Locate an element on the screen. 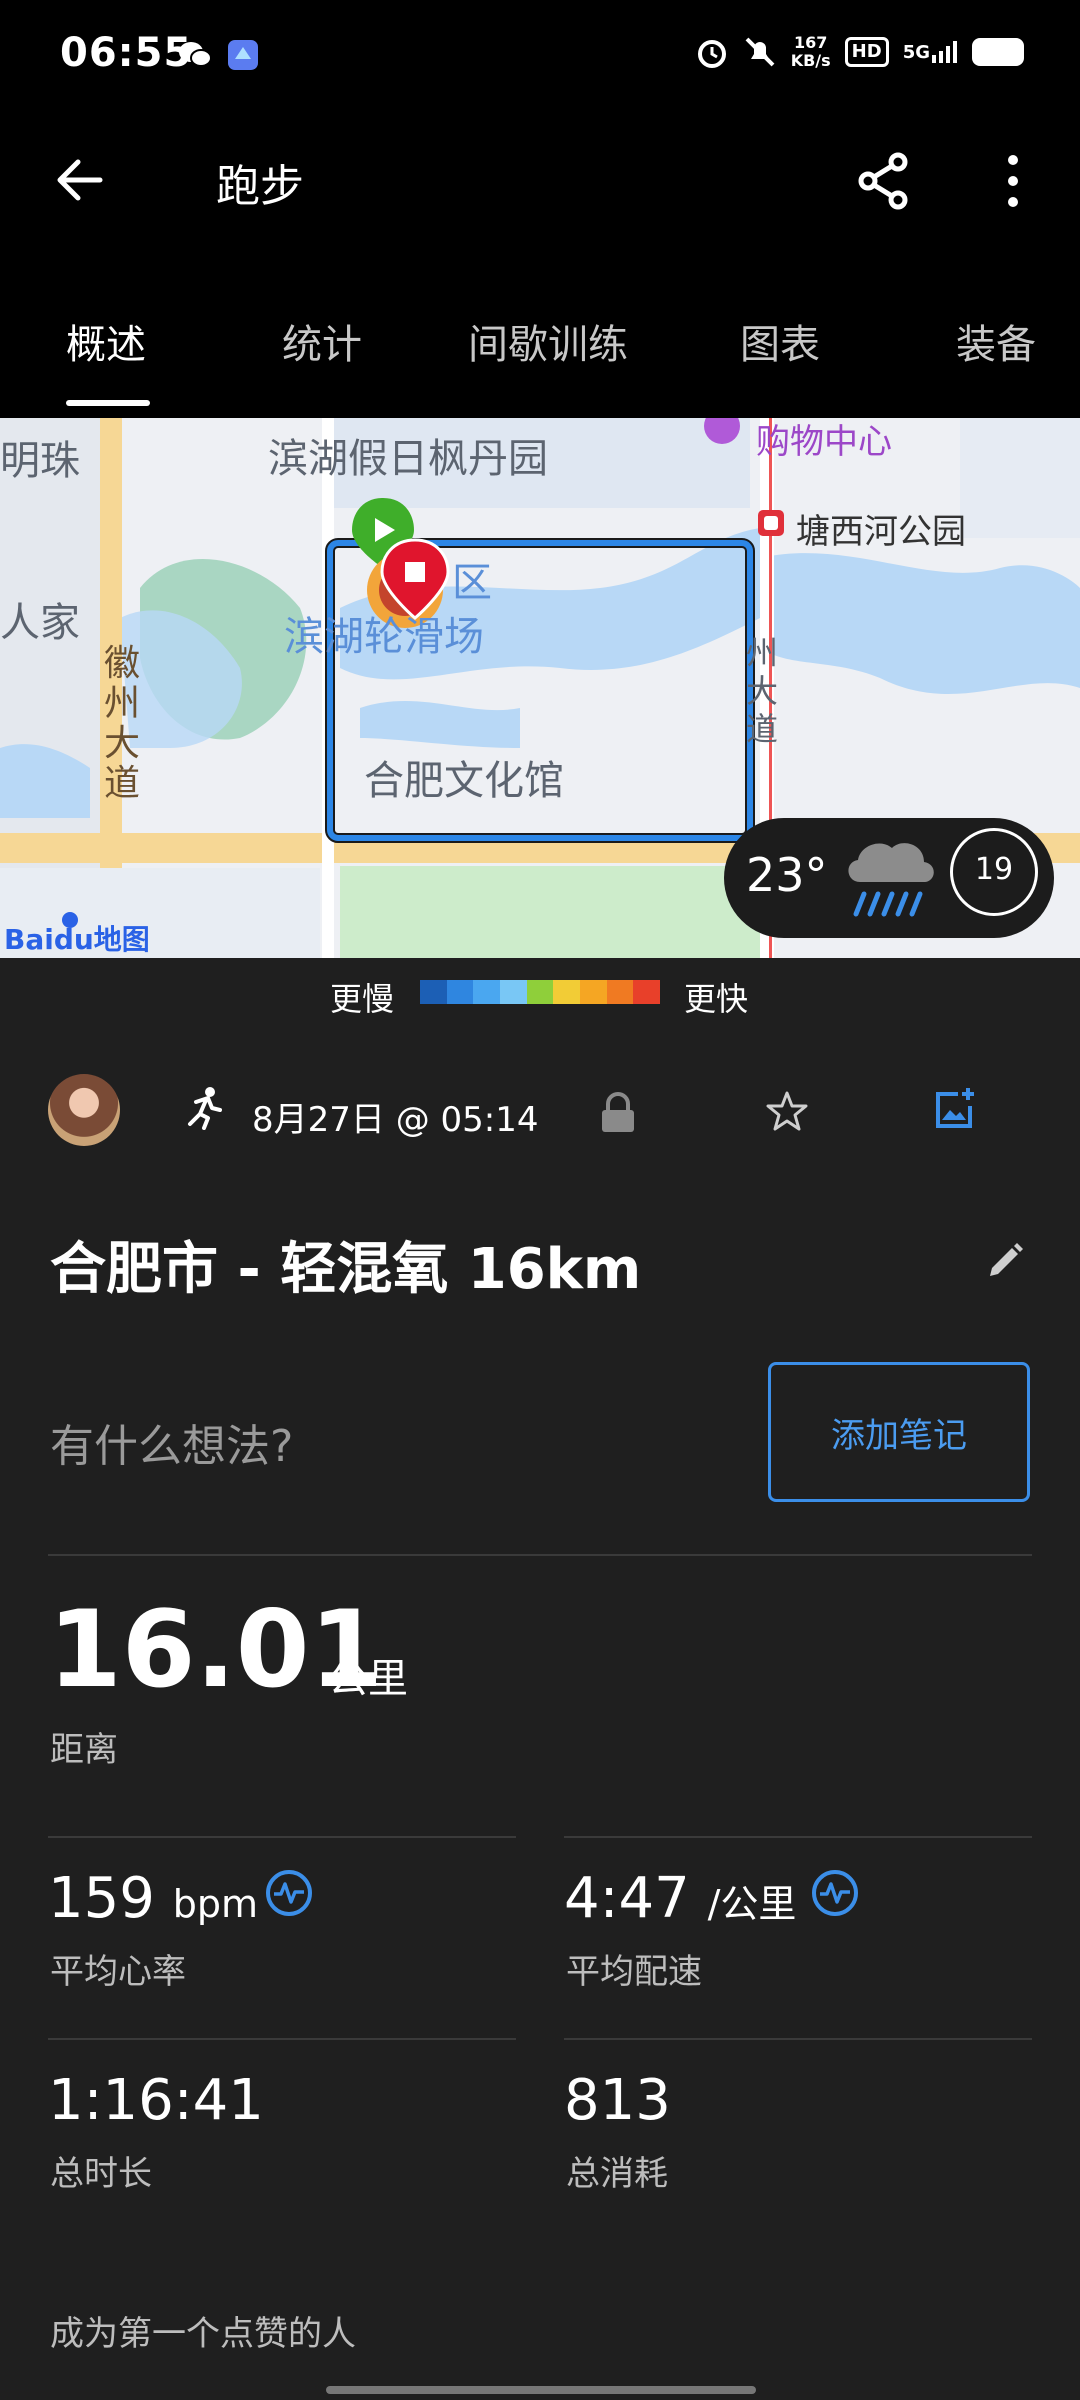 This screenshot has width=1080, height=2400. tab-overview: 概述 is located at coordinates (106, 341).